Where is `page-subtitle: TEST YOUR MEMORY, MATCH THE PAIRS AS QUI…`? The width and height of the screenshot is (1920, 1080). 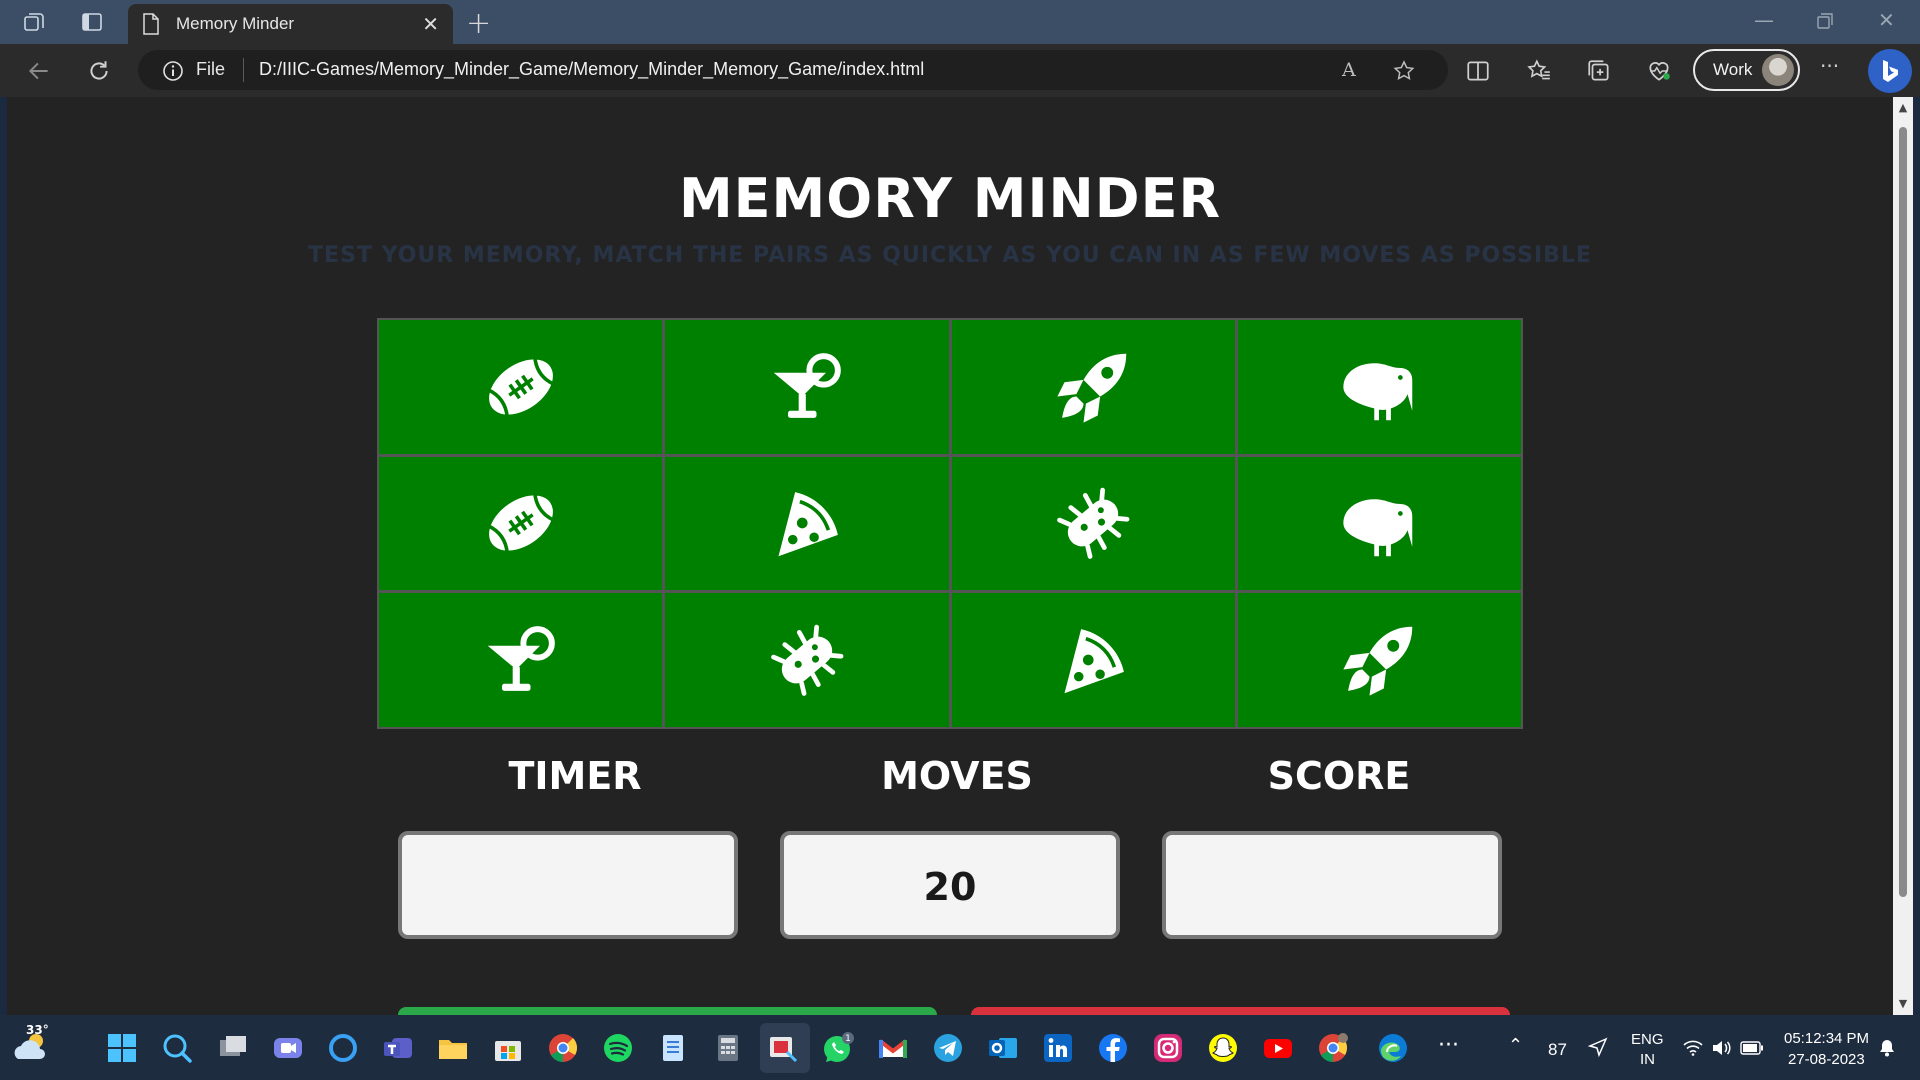 page-subtitle: TEST YOUR MEMORY, MATCH THE PAIRS AS QUI… is located at coordinates (950, 255).